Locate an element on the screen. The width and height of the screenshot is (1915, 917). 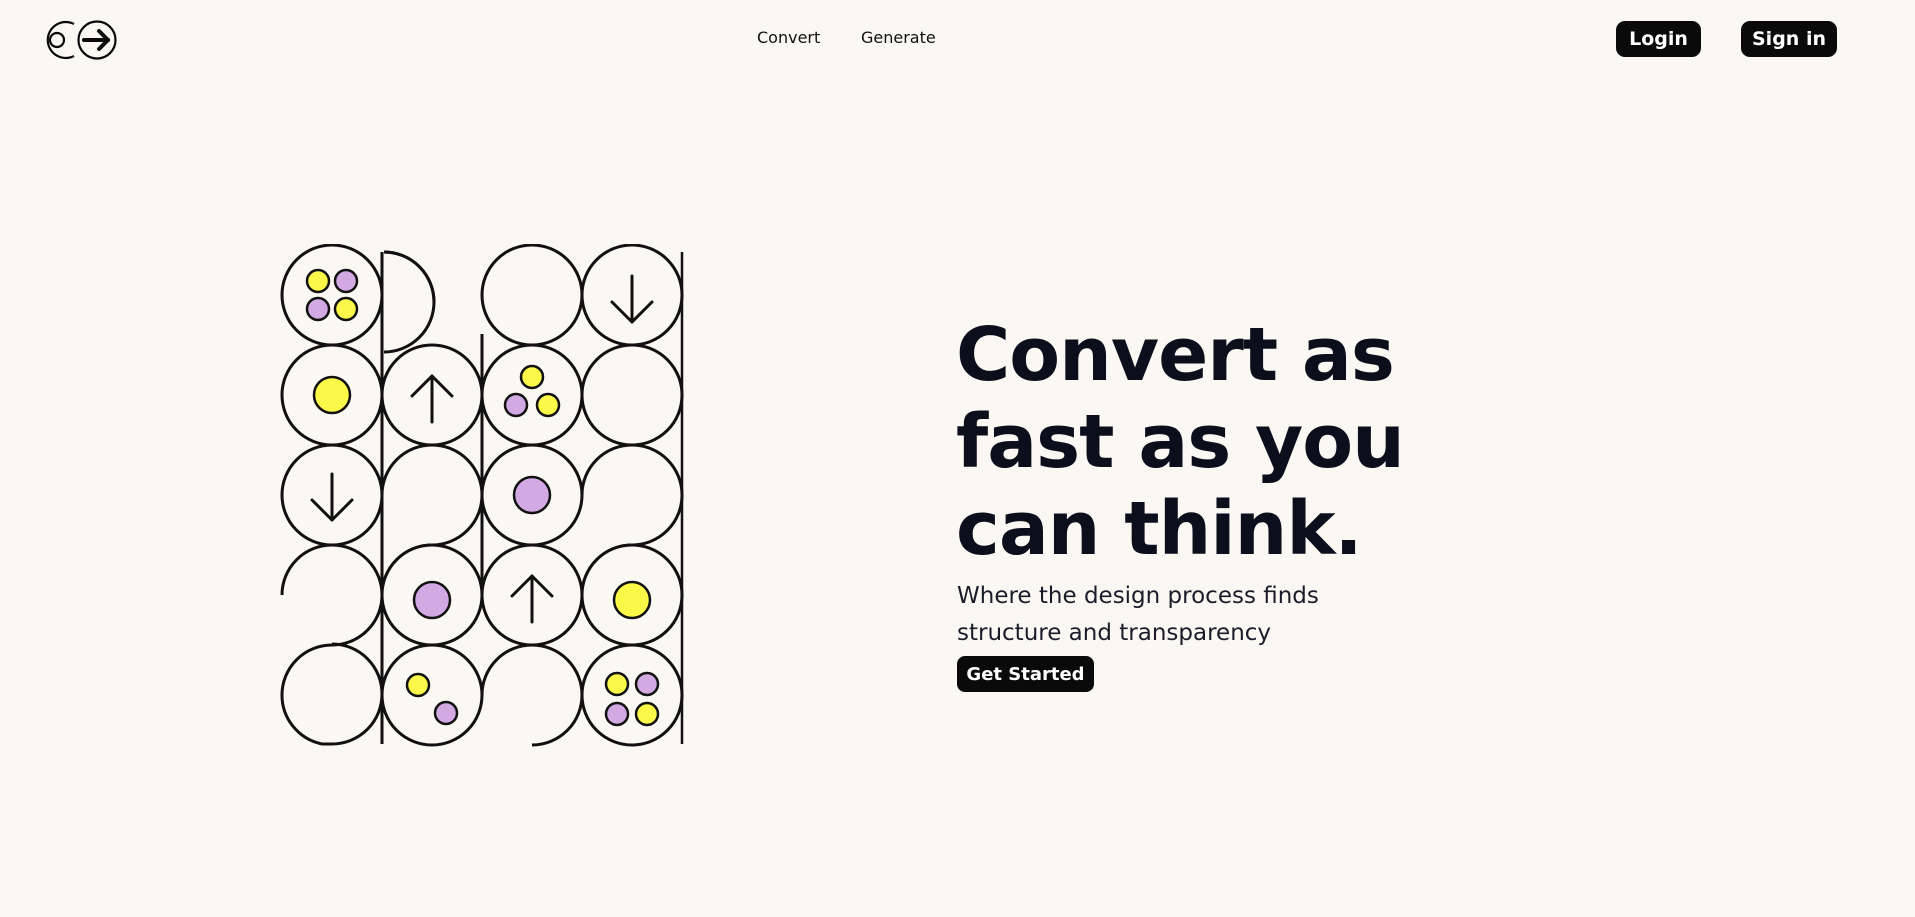
hero-illustration is located at coordinates (482, 495).